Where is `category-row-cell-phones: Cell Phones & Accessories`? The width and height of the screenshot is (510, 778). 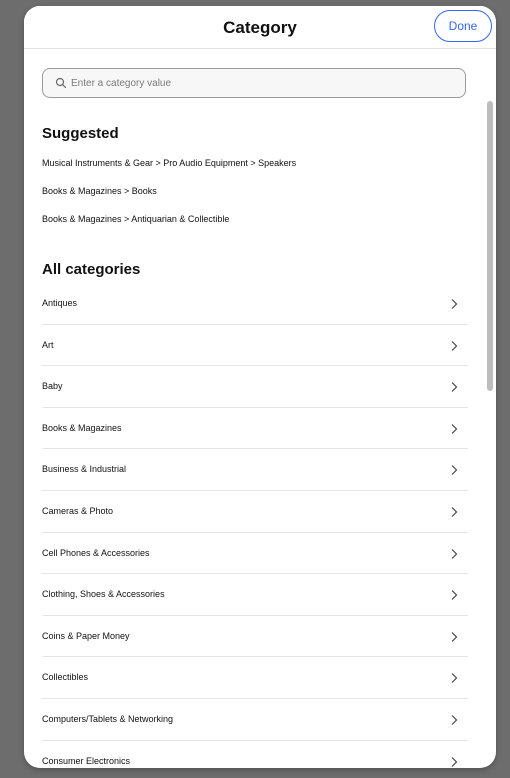 category-row-cell-phones: Cell Phones & Accessories is located at coordinates (255, 554).